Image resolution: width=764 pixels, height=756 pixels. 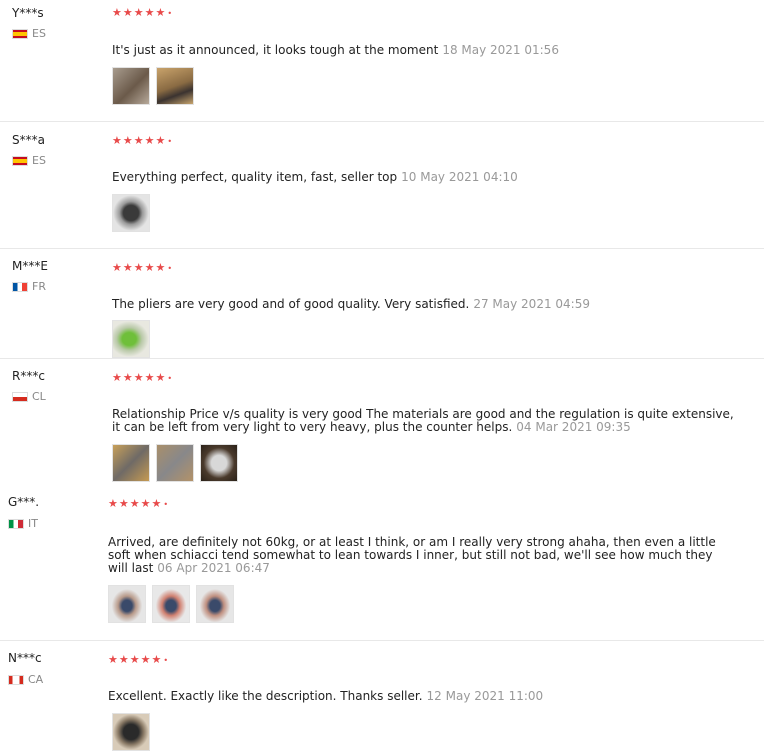 What do you see at coordinates (28, 376) in the screenshot?
I see `reviewer-name: R***c` at bounding box center [28, 376].